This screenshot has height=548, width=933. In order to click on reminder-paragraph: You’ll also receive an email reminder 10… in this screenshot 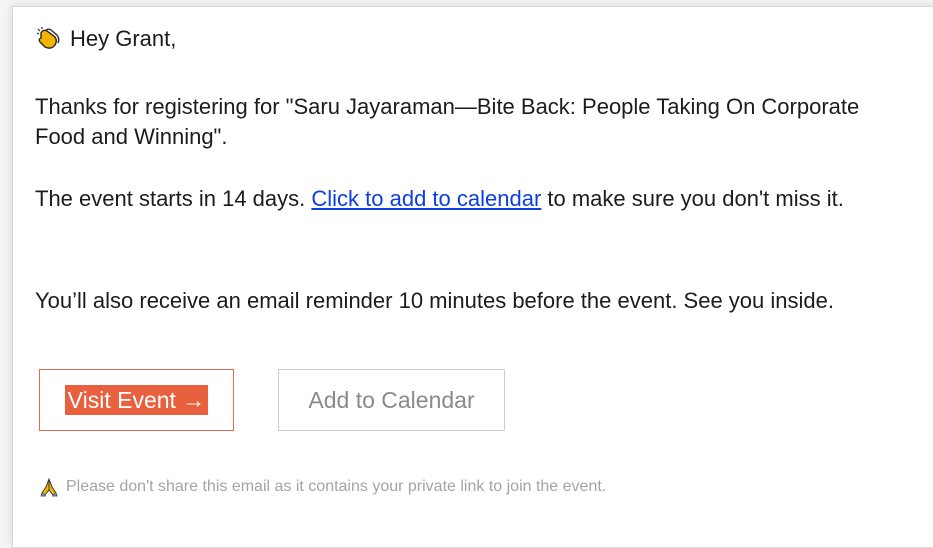, I will do `click(434, 300)`.